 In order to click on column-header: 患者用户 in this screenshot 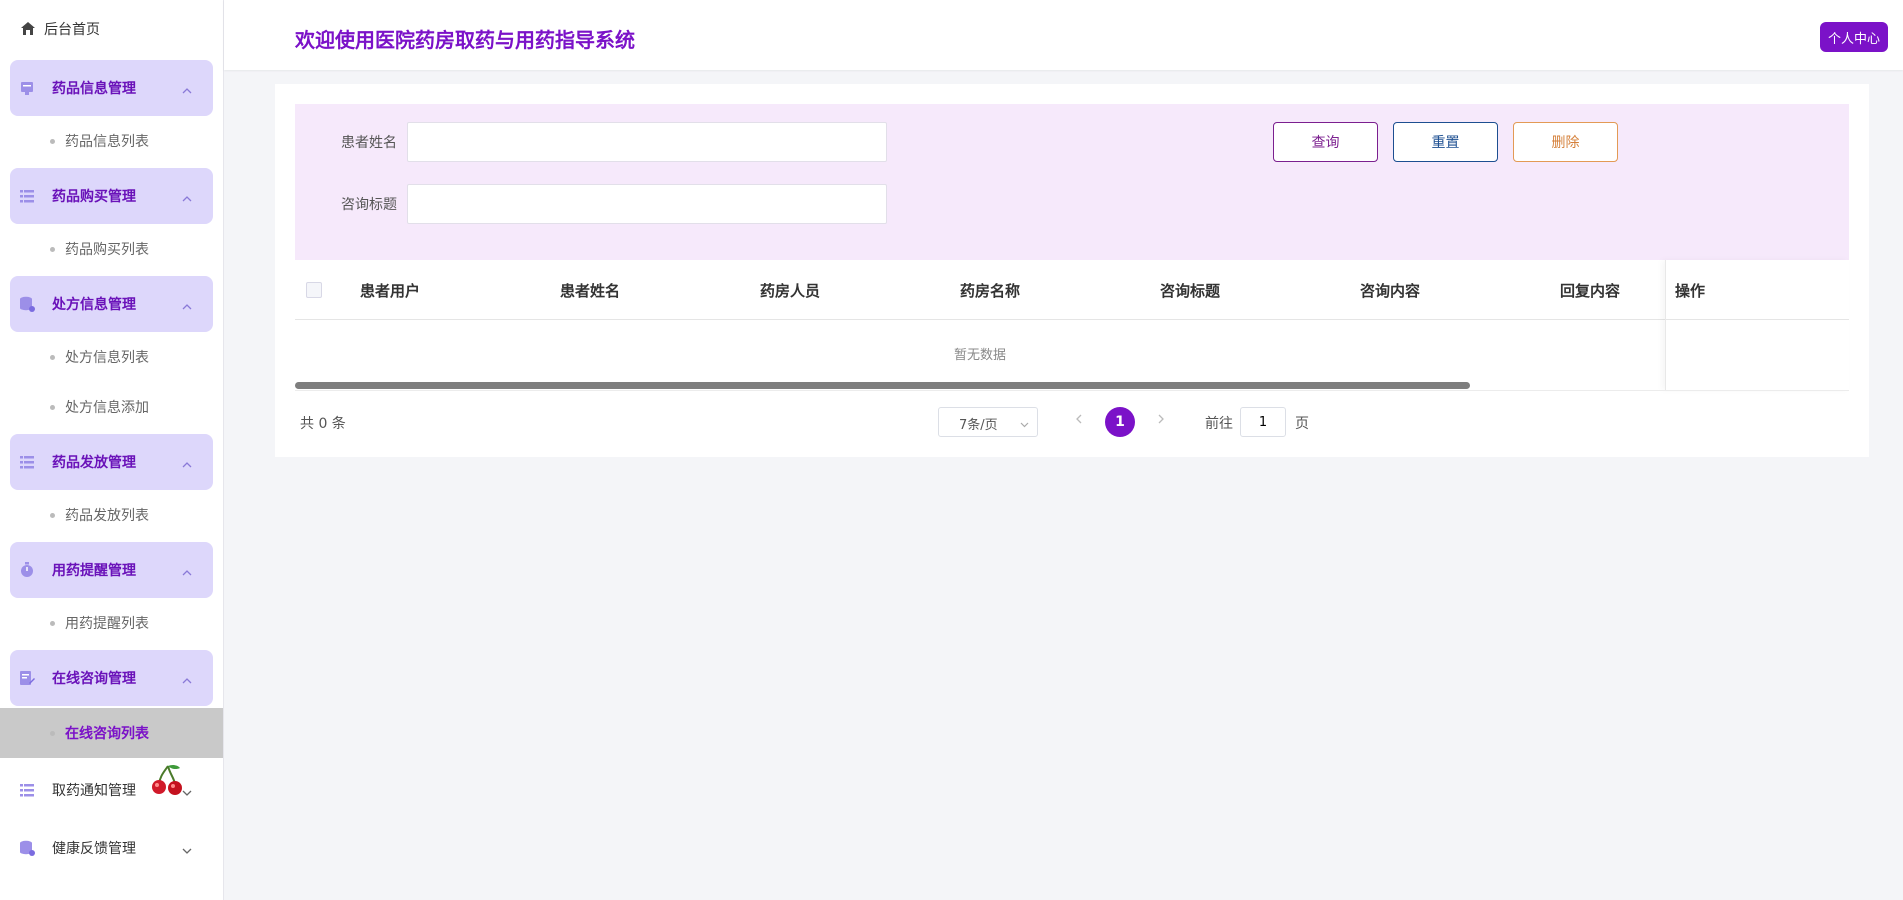, I will do `click(390, 291)`.